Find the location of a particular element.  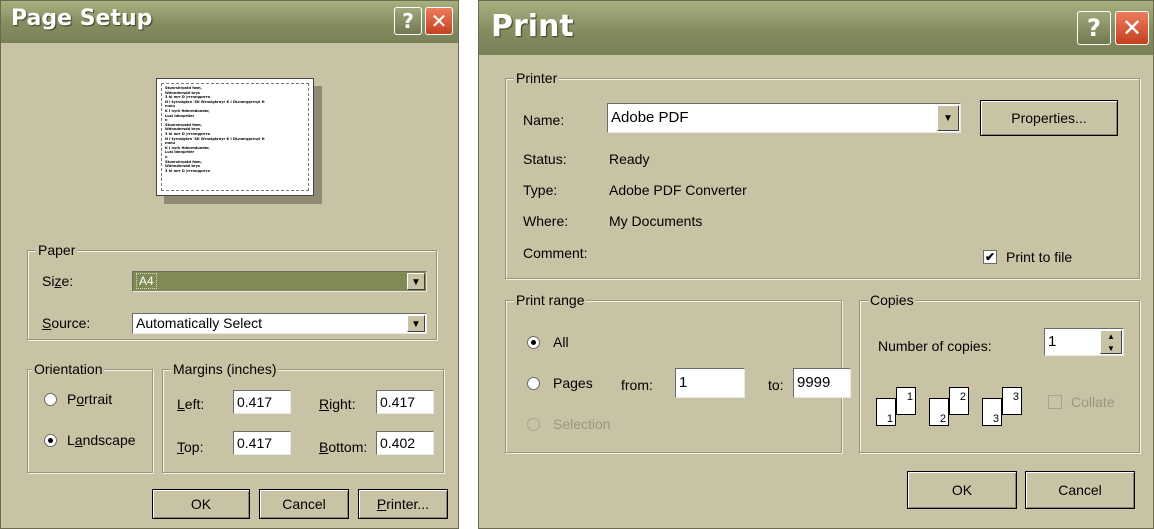

size-select: A4 ▼ is located at coordinates (279, 281).